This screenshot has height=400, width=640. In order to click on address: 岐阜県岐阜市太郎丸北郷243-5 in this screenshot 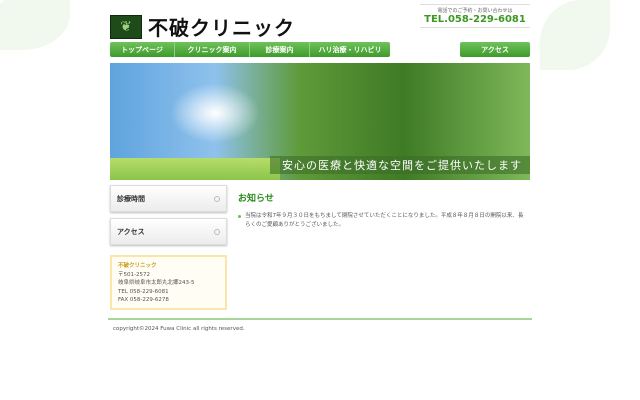, I will do `click(156, 283)`.